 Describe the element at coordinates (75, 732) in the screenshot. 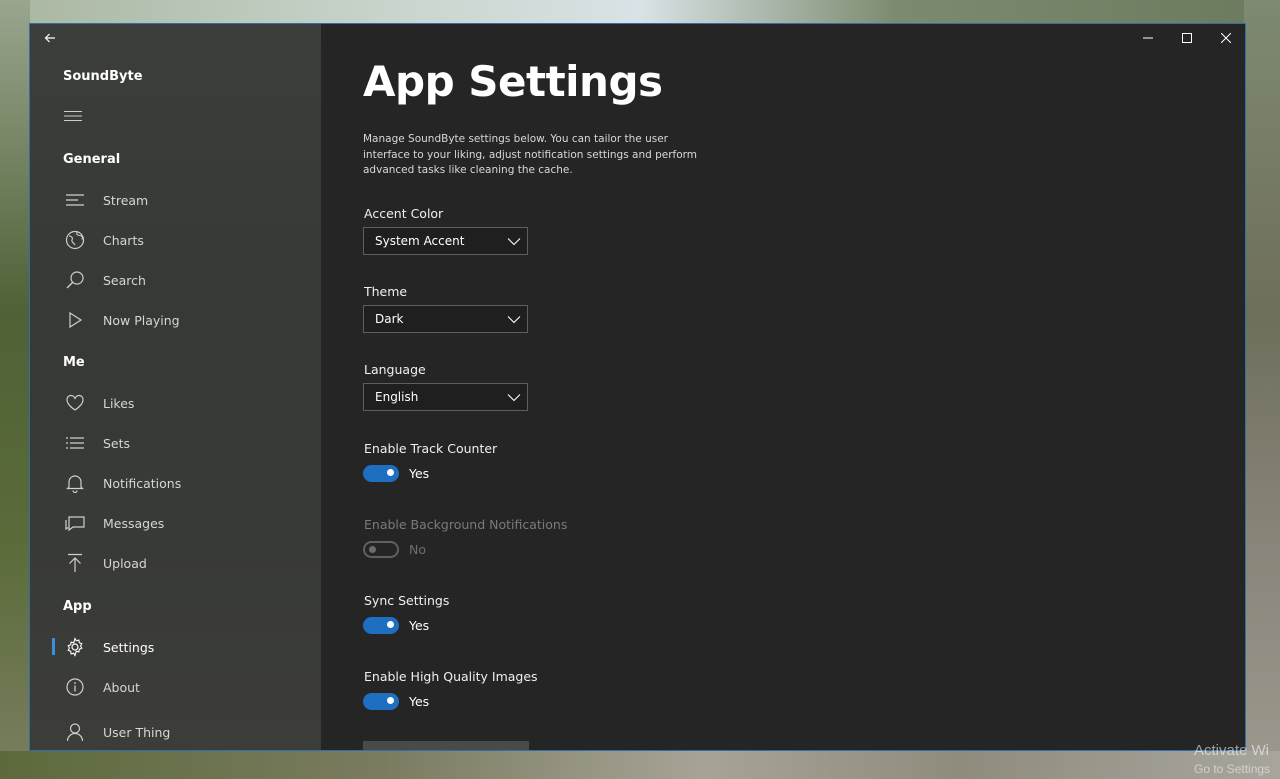

I see `user-icon` at that location.